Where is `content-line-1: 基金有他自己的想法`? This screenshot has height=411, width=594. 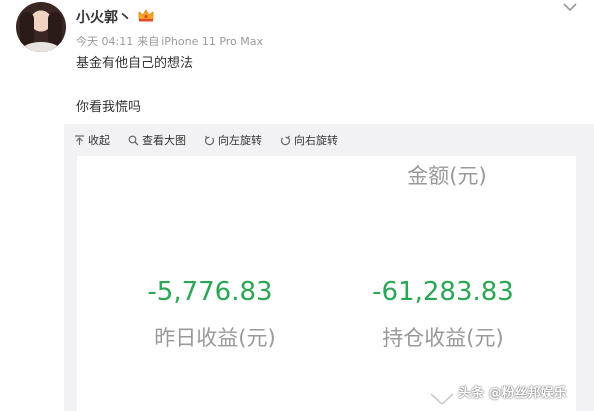 content-line-1: 基金有他自己的想法 is located at coordinates (135, 63).